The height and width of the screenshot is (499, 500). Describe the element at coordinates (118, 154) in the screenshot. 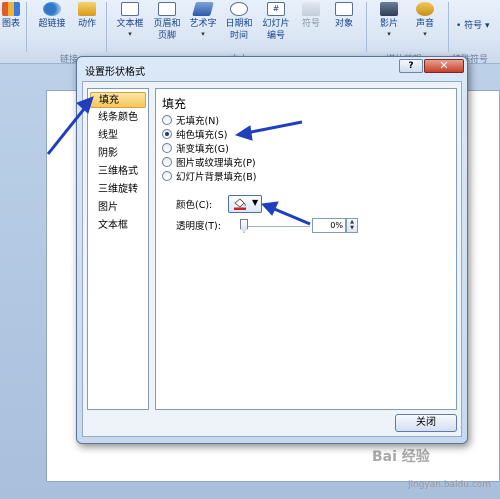

I see `nav-item-shadow: 阴影` at that location.